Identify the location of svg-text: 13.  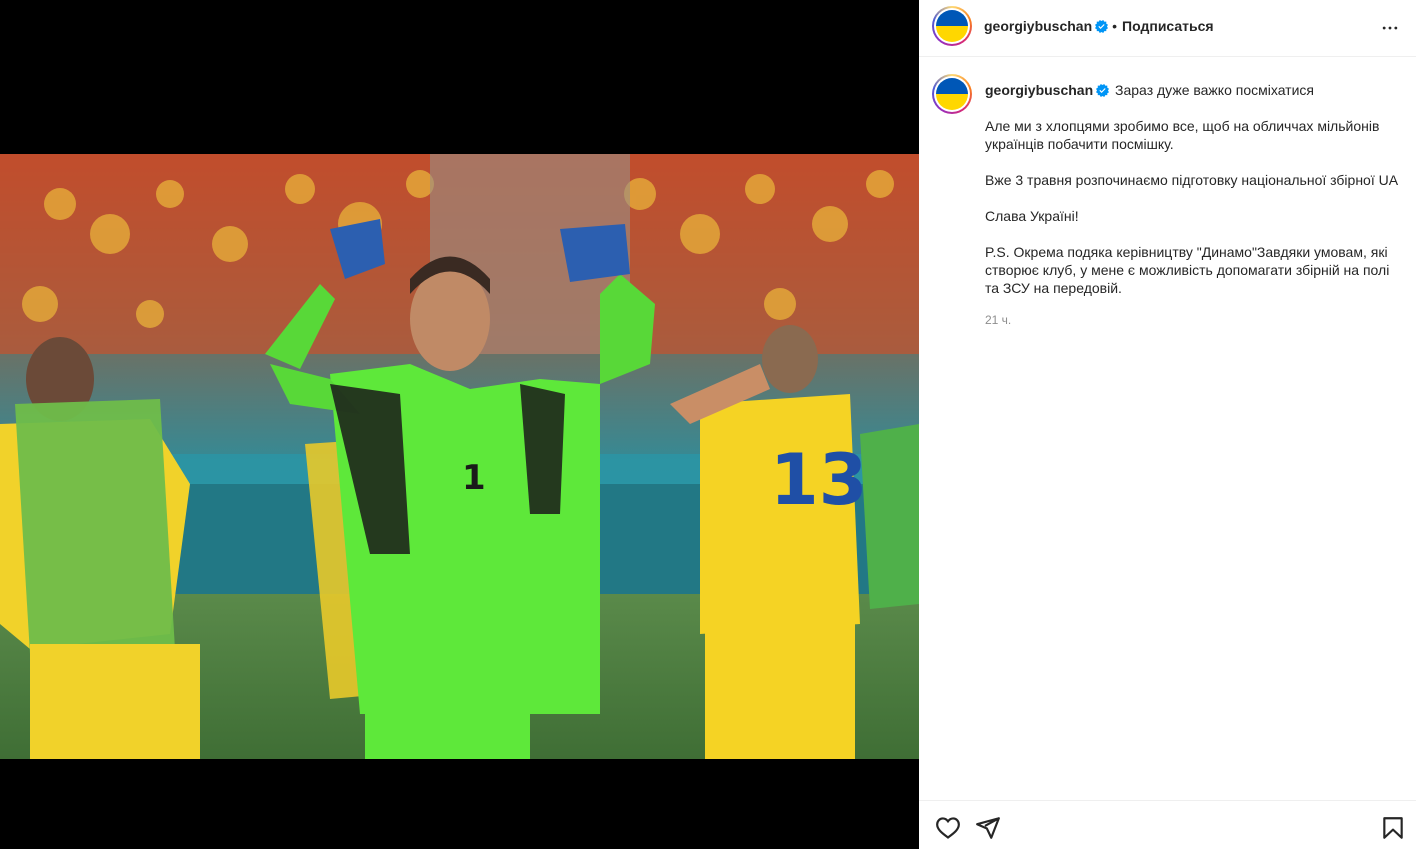
(818, 480).